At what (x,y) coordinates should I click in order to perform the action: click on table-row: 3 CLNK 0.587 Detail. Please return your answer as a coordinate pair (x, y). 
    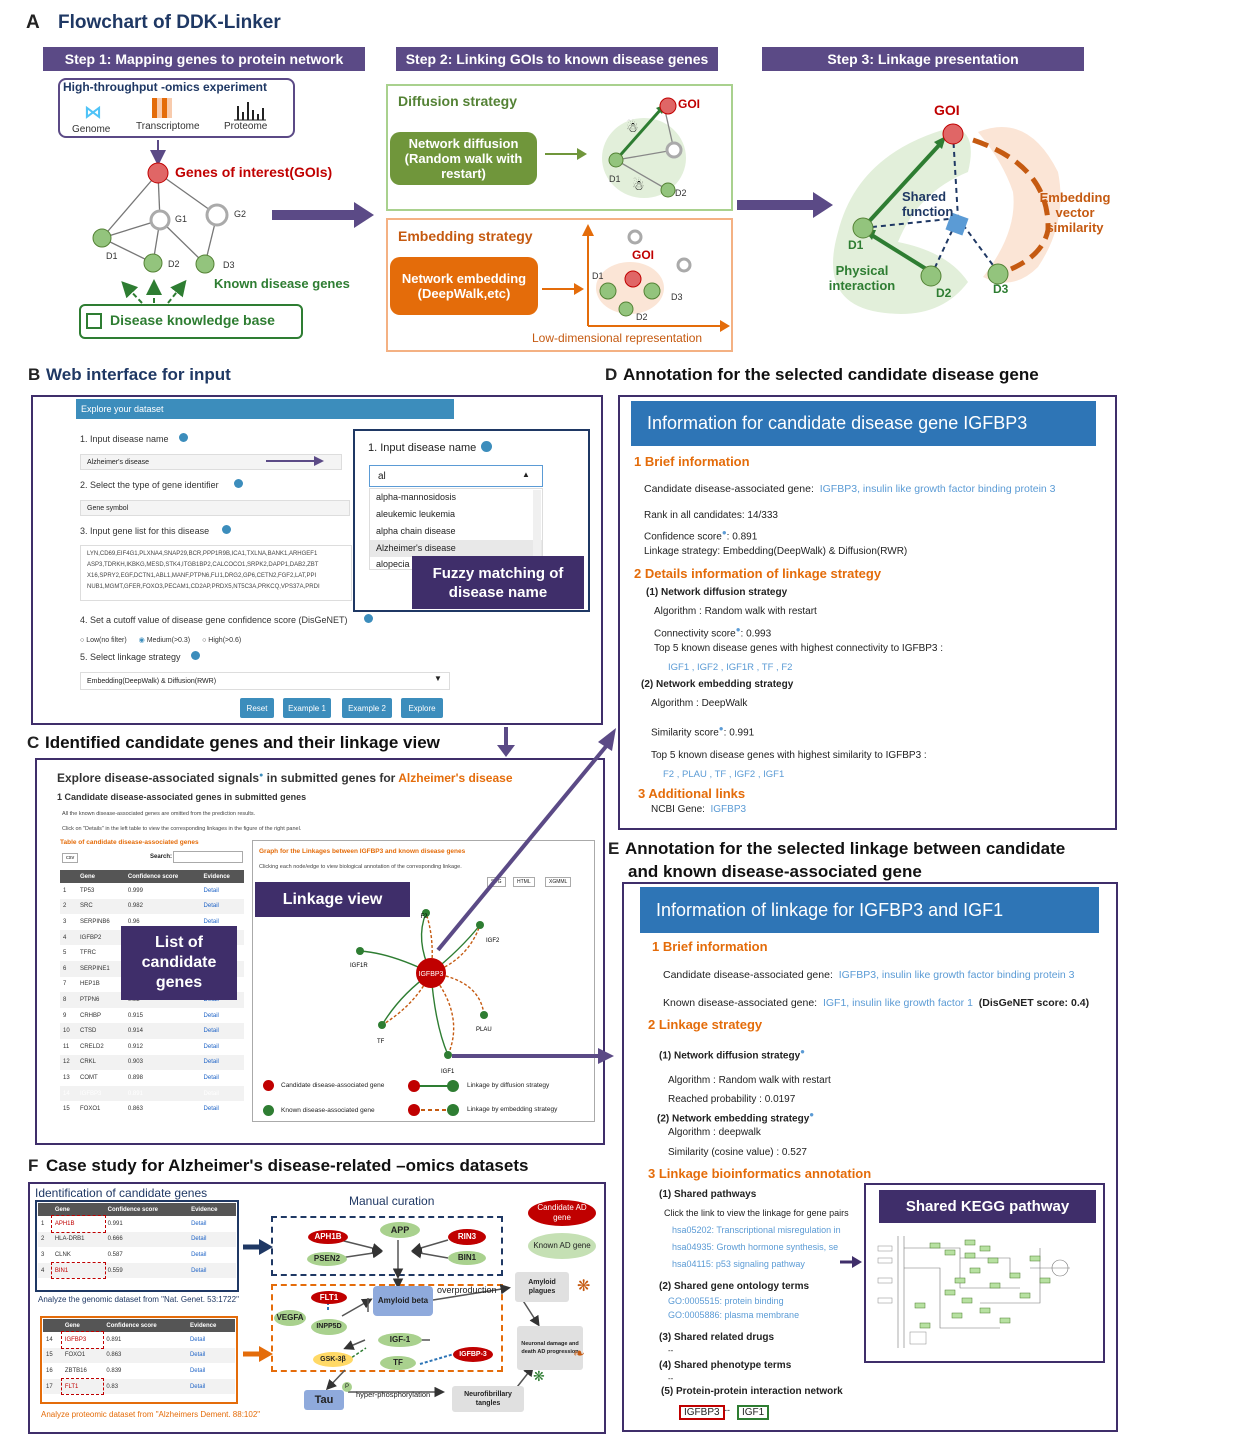
    Looking at the image, I should click on (137, 1255).